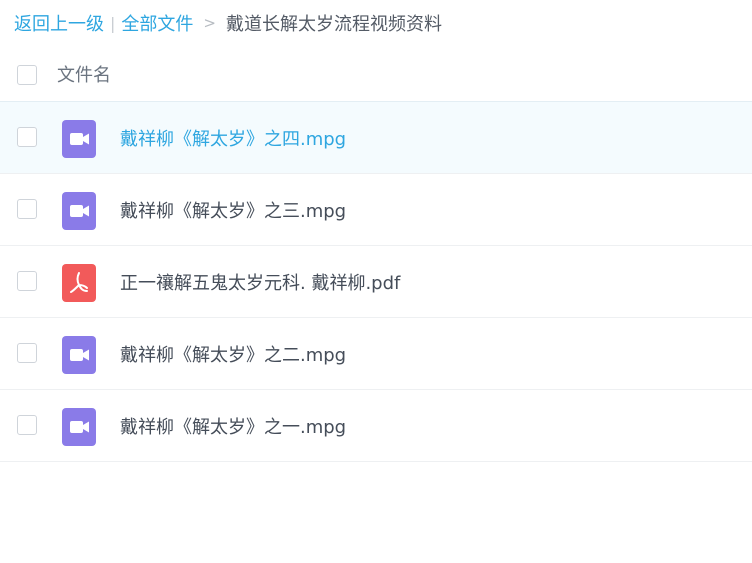  What do you see at coordinates (84, 75) in the screenshot?
I see `filename-column-header: 文件名` at bounding box center [84, 75].